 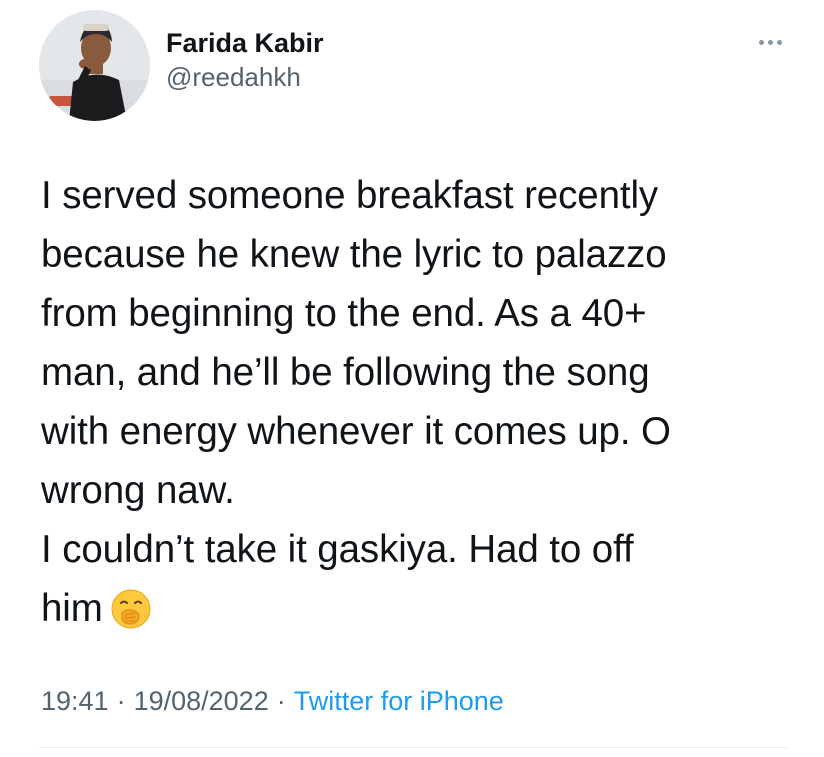 I want to click on more-options-button, so click(x=770, y=42).